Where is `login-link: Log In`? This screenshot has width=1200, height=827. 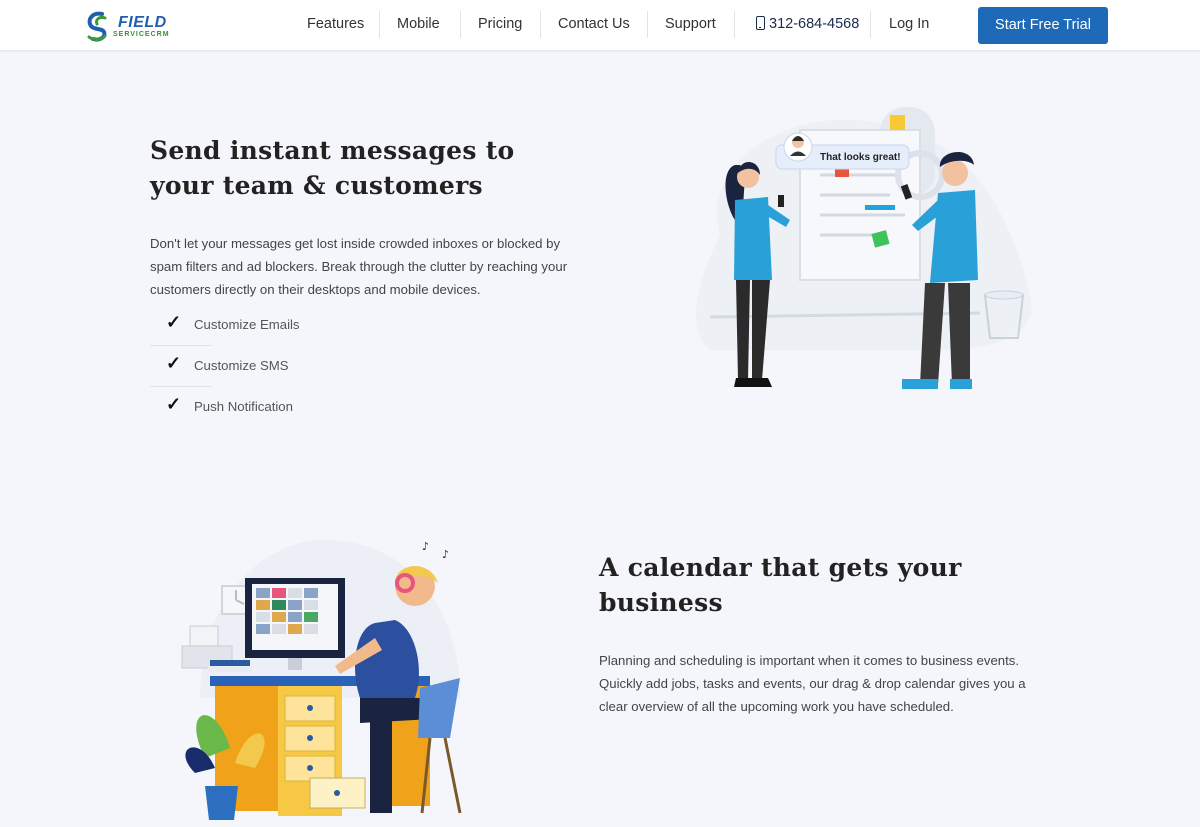
login-link: Log In is located at coordinates (909, 24).